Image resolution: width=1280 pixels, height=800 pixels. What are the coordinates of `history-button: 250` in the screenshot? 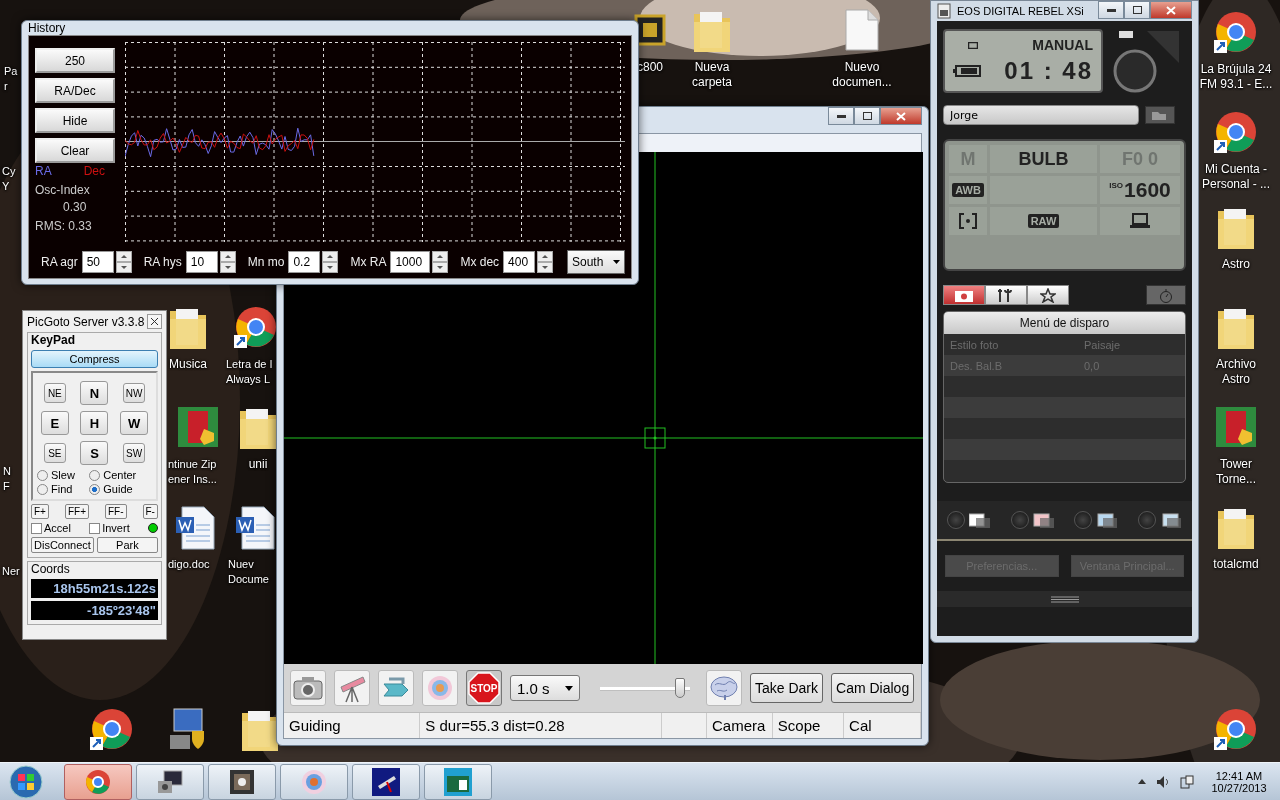 It's located at (75, 60).